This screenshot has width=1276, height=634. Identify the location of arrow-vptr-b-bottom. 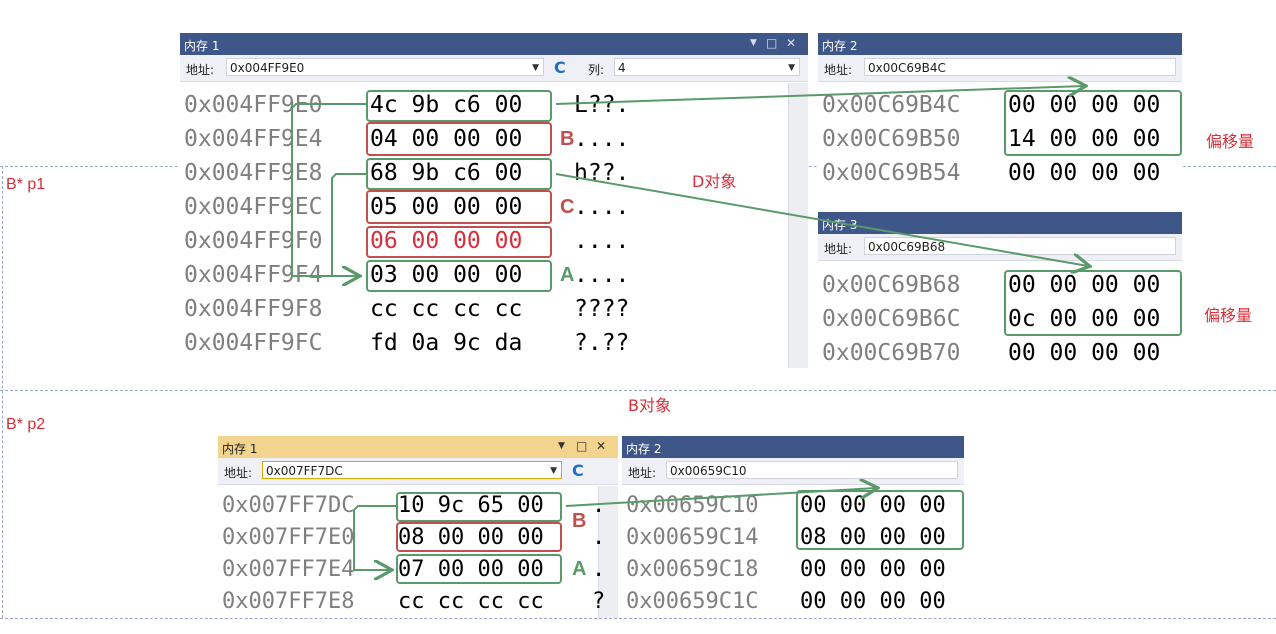
(720, 497).